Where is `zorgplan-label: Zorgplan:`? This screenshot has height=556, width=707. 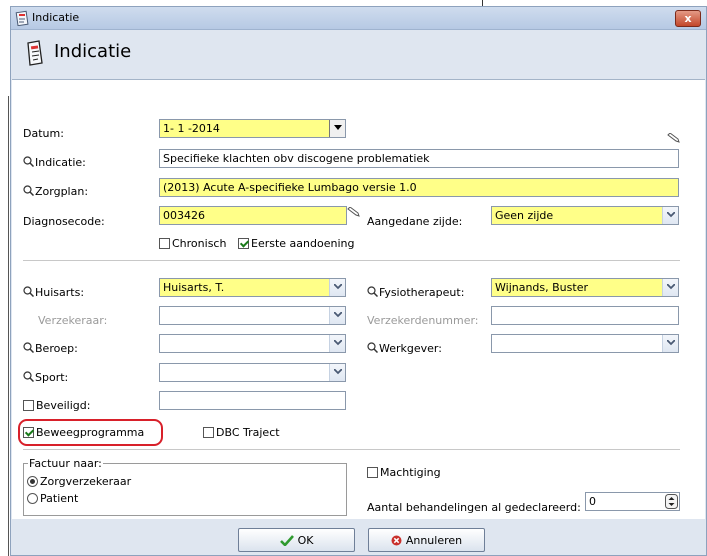 zorgplan-label: Zorgplan: is located at coordinates (55, 191).